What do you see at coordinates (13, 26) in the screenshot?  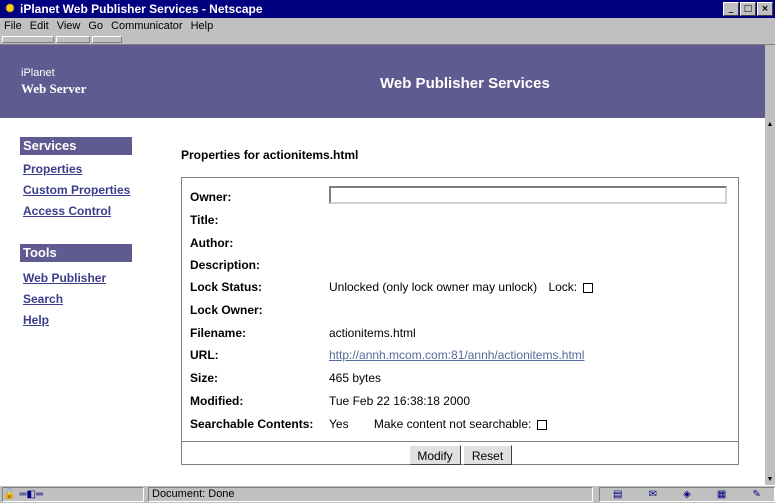 I see `menu-file: File` at bounding box center [13, 26].